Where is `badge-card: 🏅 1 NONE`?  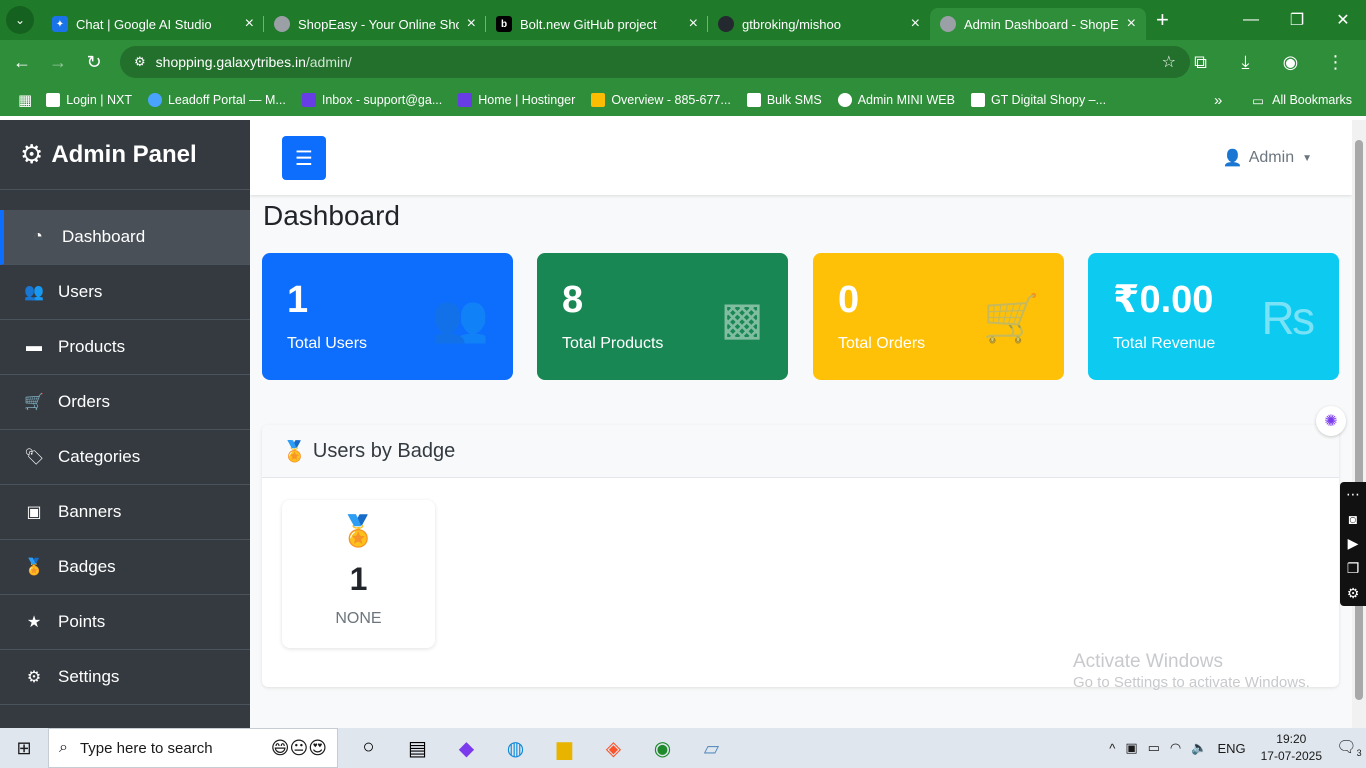 badge-card: 🏅 1 NONE is located at coordinates (358, 574).